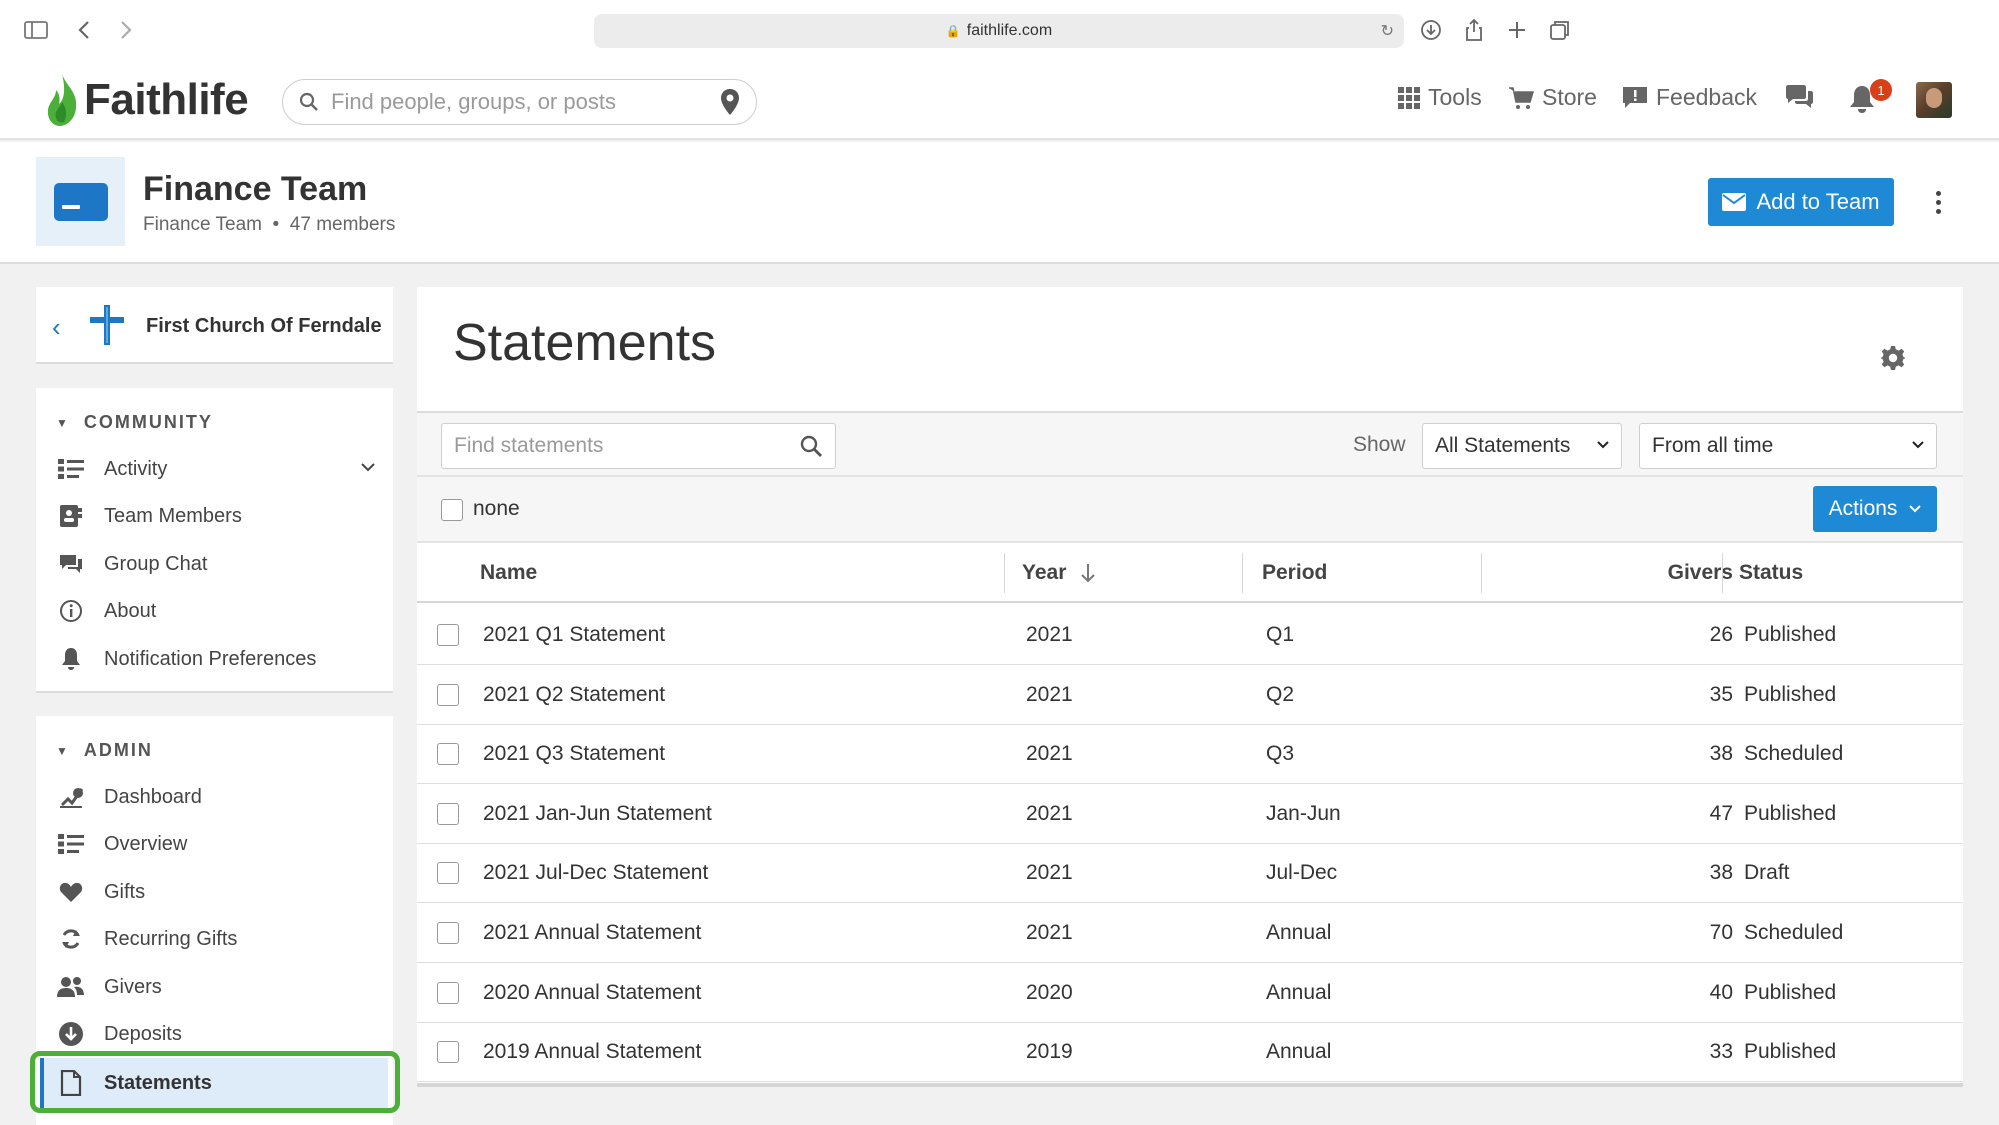 The image size is (1999, 1125). I want to click on filter-bar: Show All Statements From all time, so click(1190, 444).